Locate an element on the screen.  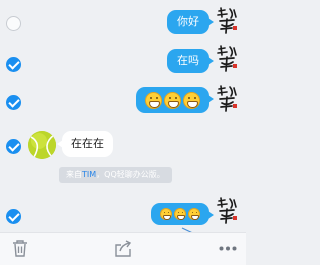
more-dots-icon is located at coordinates (228, 248).